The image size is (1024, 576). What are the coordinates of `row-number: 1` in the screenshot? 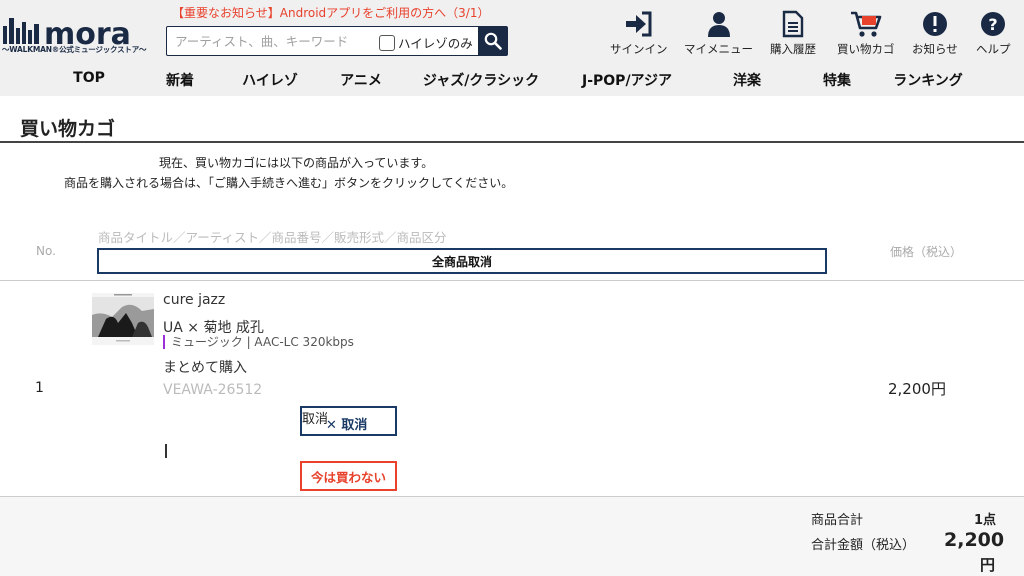 It's located at (39, 388).